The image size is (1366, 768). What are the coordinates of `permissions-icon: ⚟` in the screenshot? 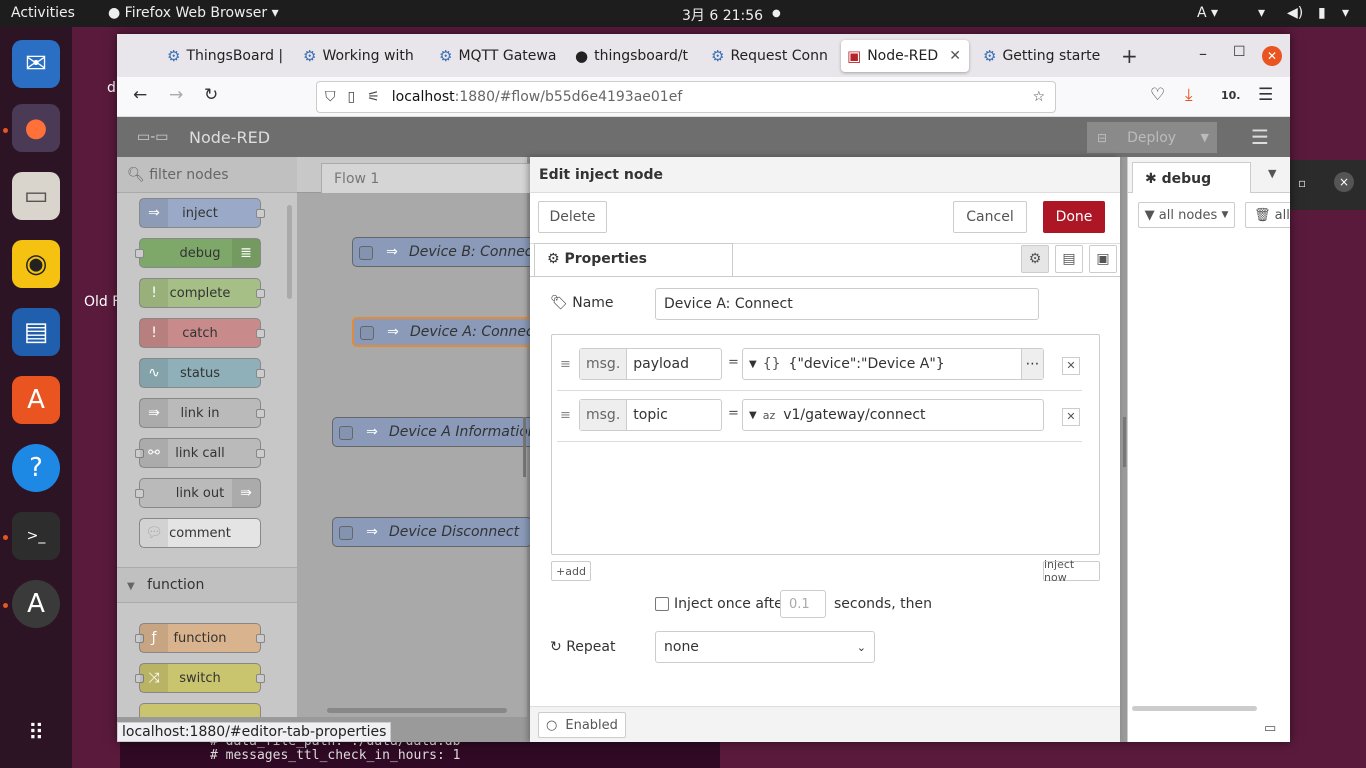 It's located at (373, 97).